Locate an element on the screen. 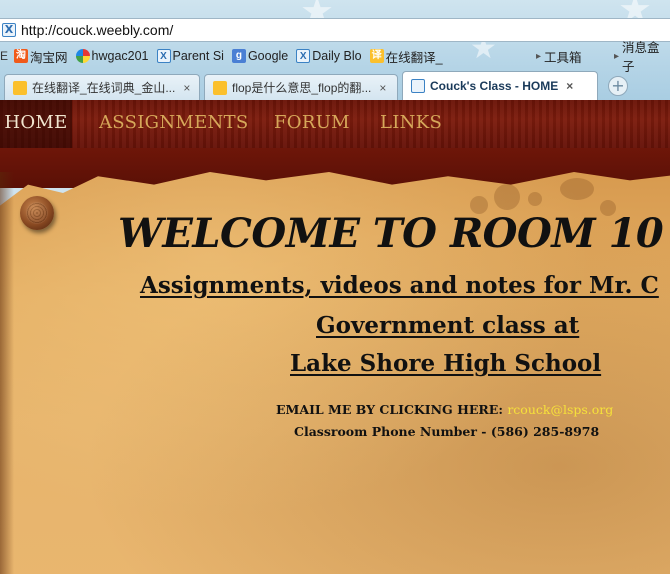 The image size is (670, 574). google-icon: g is located at coordinates (238, 56).